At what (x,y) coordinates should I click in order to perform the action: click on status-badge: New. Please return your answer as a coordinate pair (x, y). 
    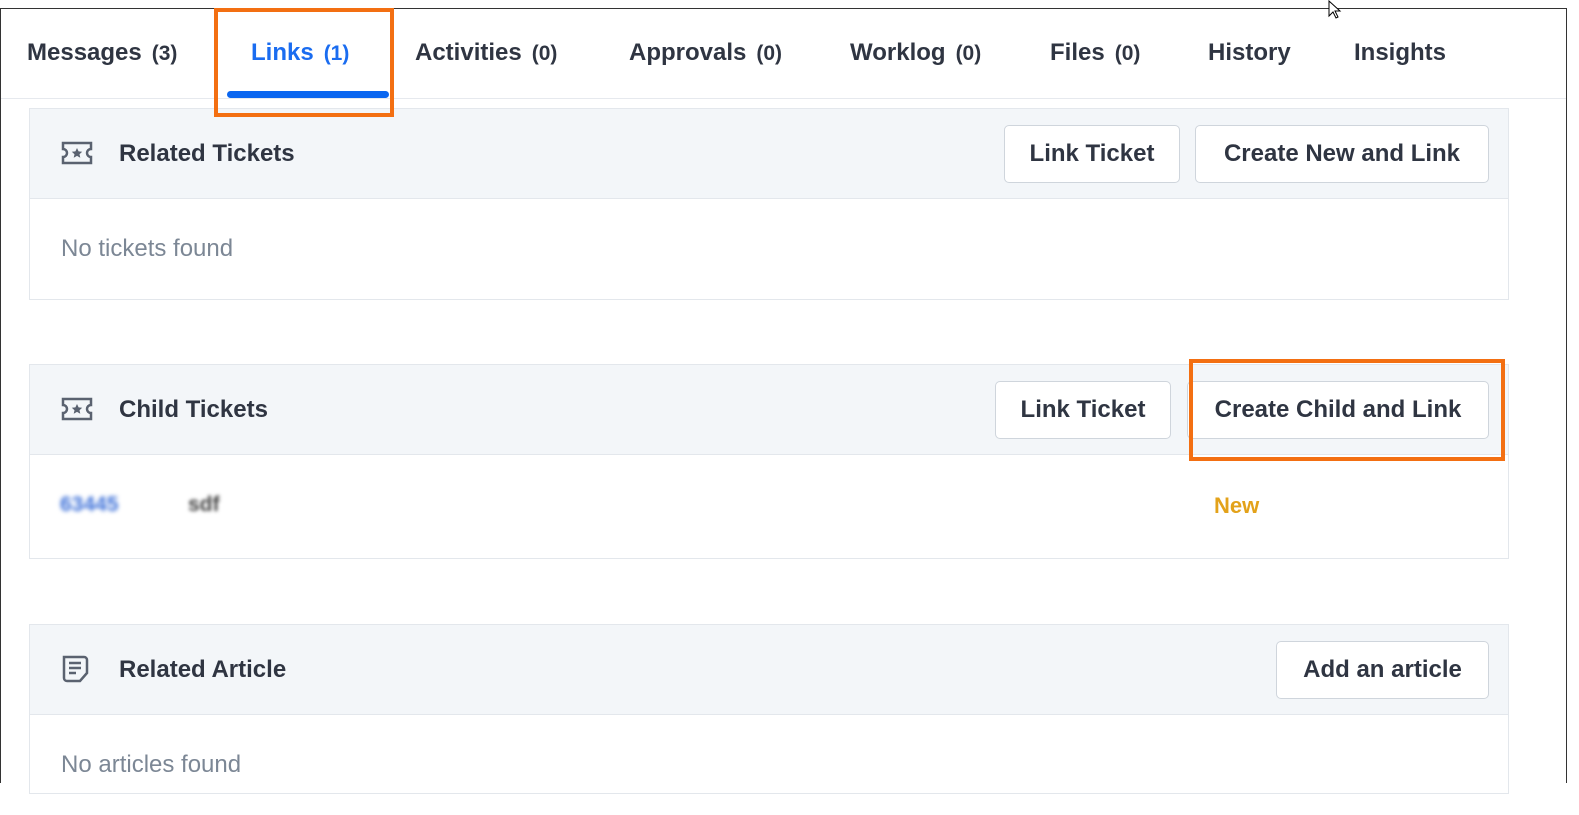
    Looking at the image, I should click on (1237, 505).